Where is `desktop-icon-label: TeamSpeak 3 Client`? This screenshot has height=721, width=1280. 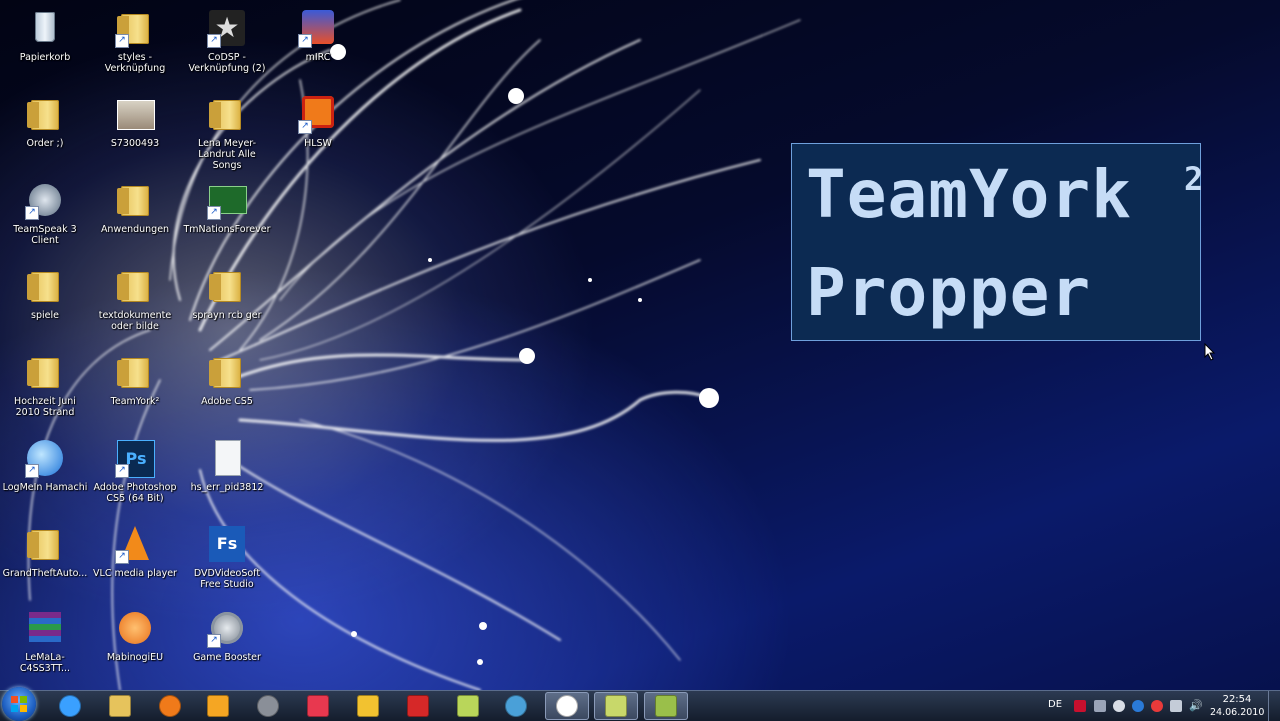
desktop-icon-label: TeamSpeak 3 Client is located at coordinates (45, 235).